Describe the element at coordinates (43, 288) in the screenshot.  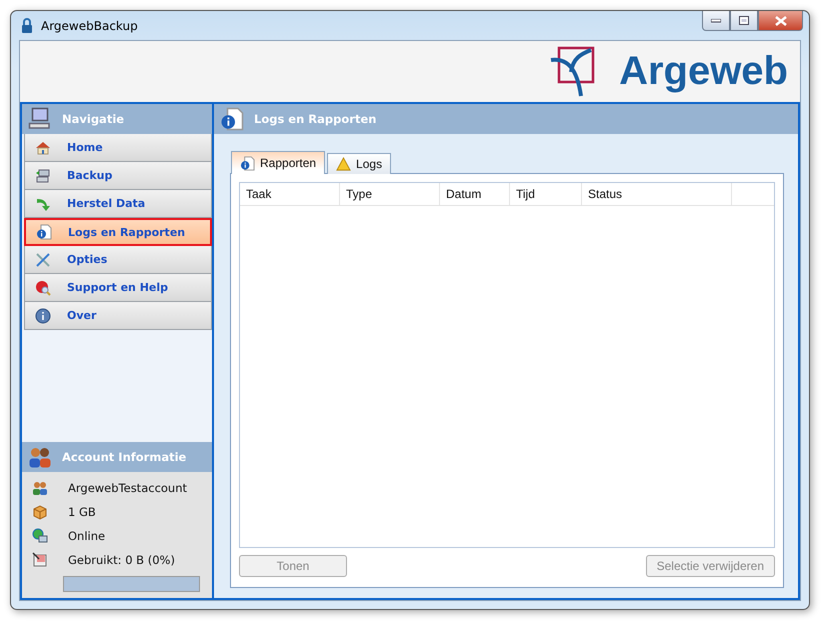
I see `help-icon` at that location.